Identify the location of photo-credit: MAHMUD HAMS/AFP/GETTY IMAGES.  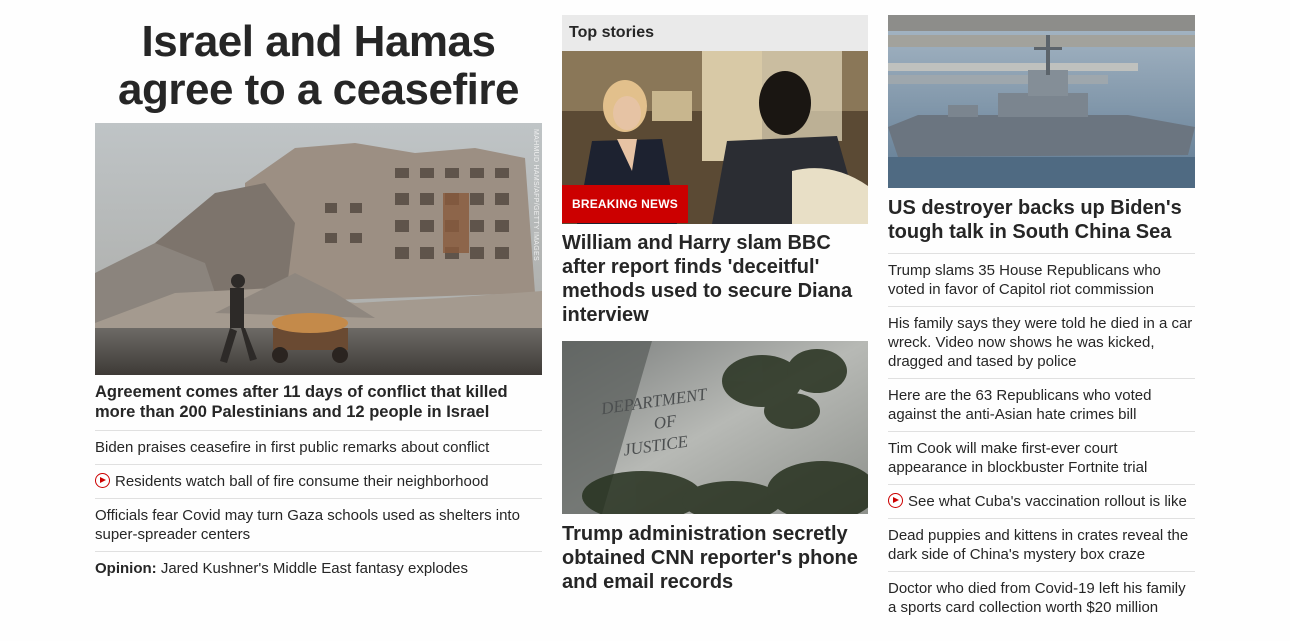
(535, 195).